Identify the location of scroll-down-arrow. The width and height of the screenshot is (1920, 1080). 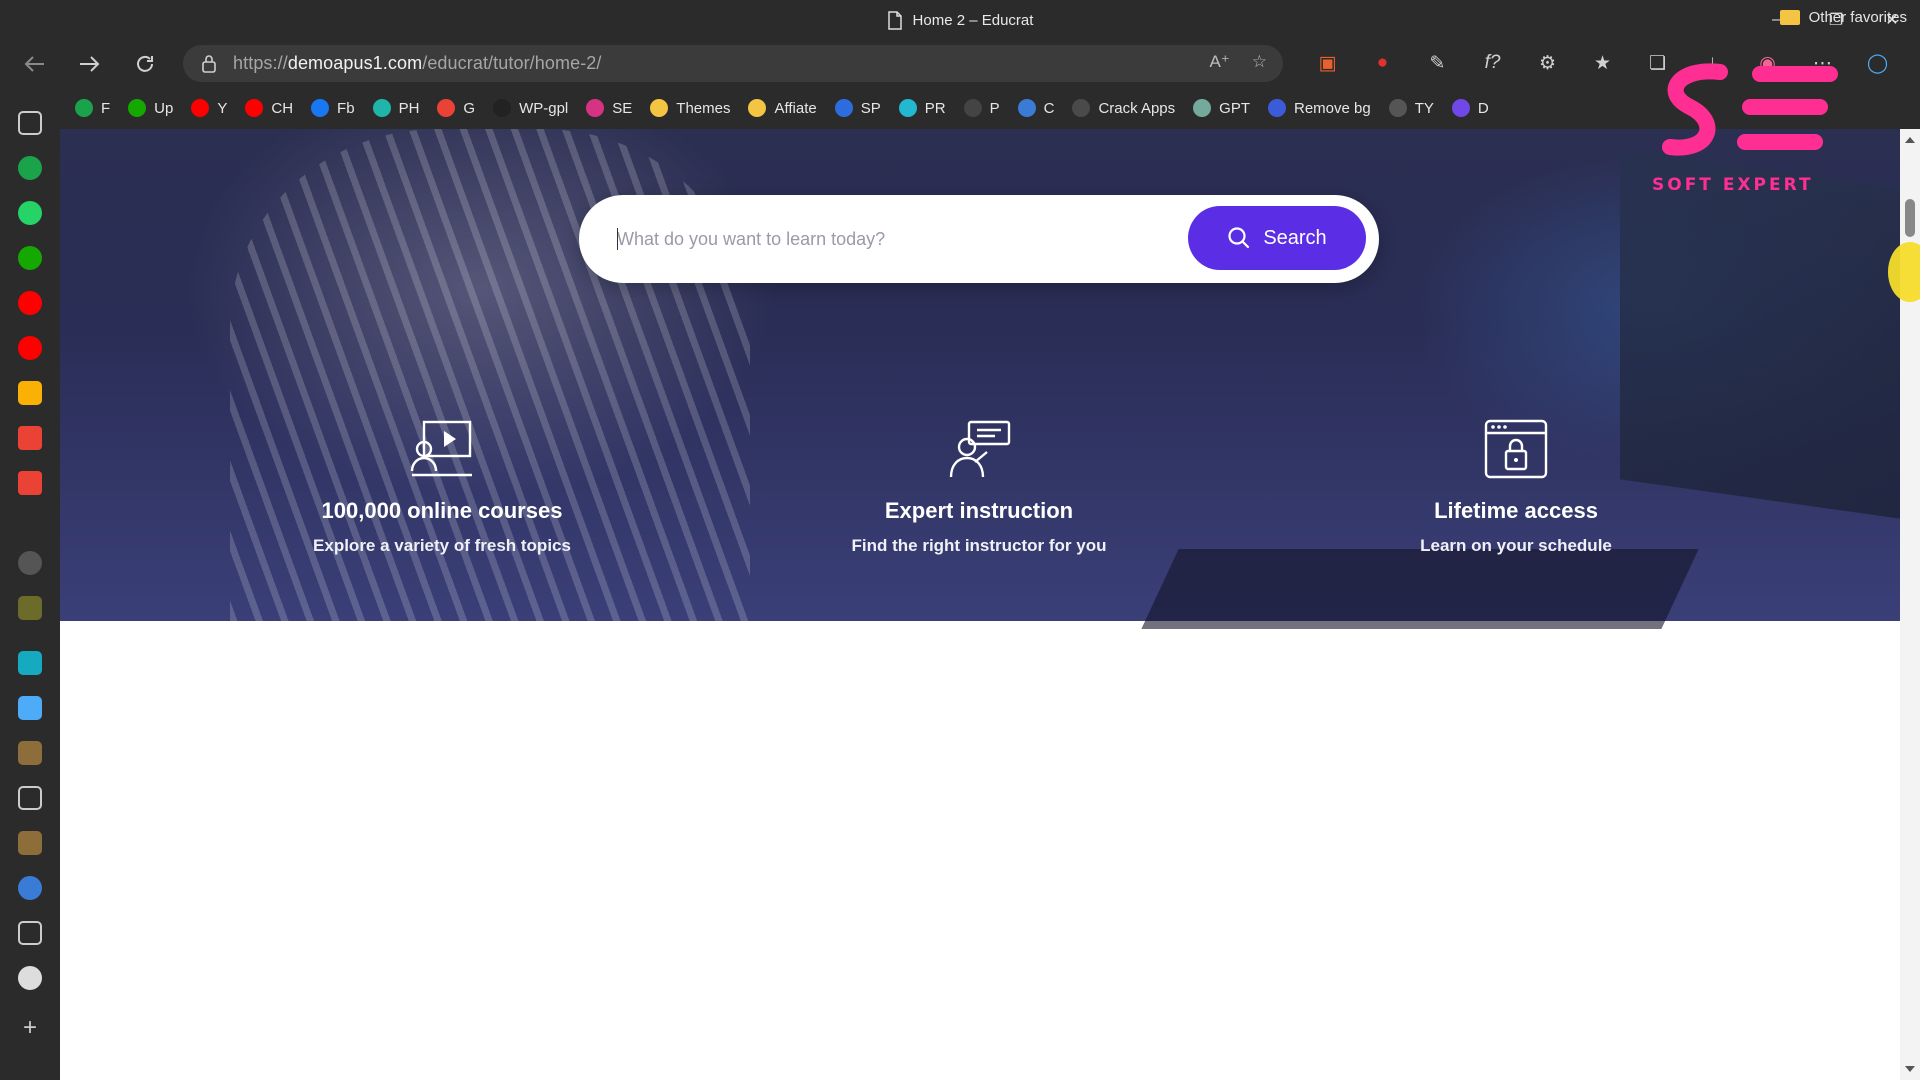
(1910, 1069).